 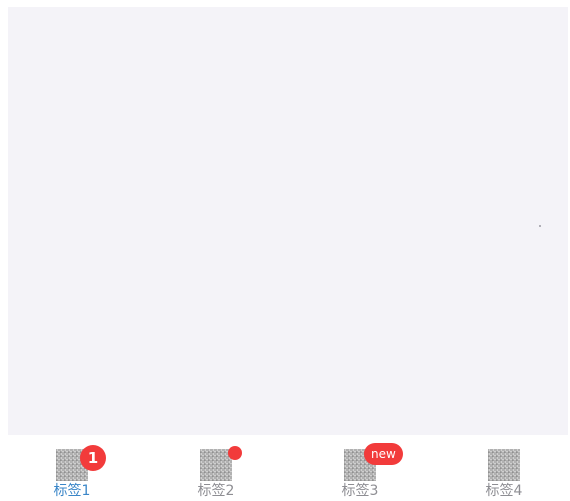 I want to click on tab-label: 标签1, so click(x=72, y=491).